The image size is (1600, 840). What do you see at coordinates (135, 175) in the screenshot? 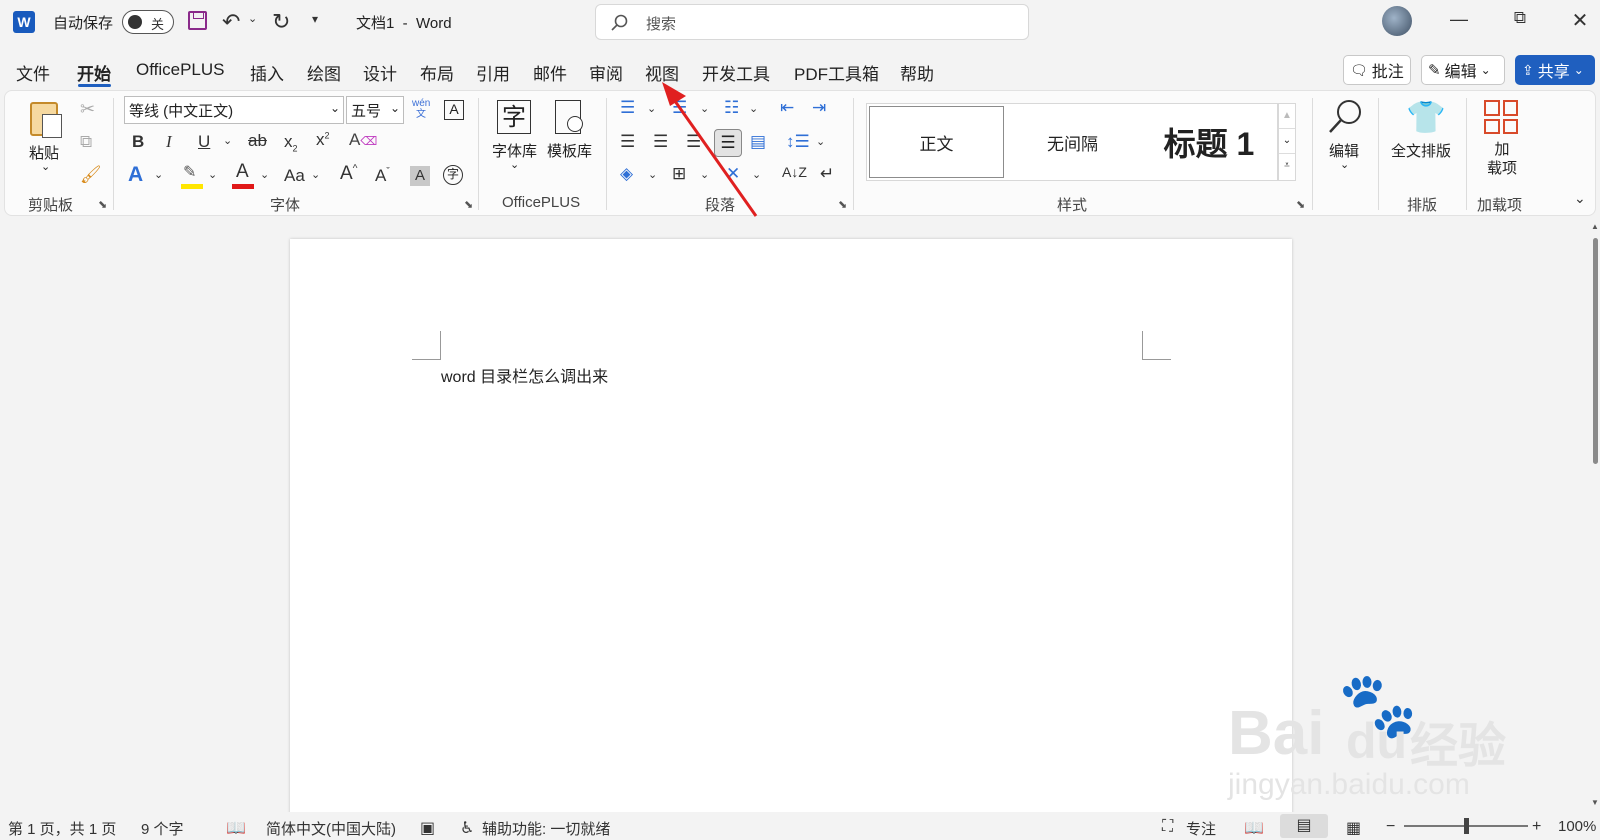
I see `text-effects-icon: A` at bounding box center [135, 175].